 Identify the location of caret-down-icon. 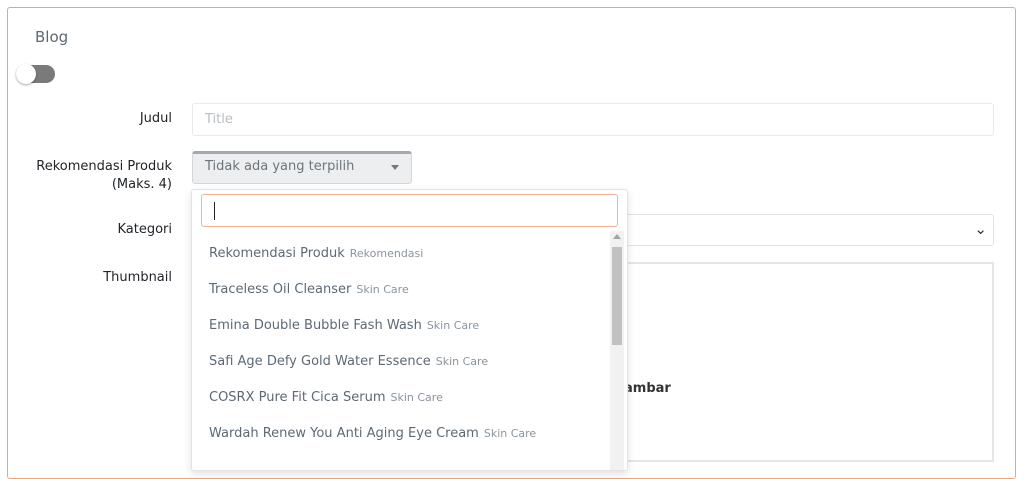
(395, 167).